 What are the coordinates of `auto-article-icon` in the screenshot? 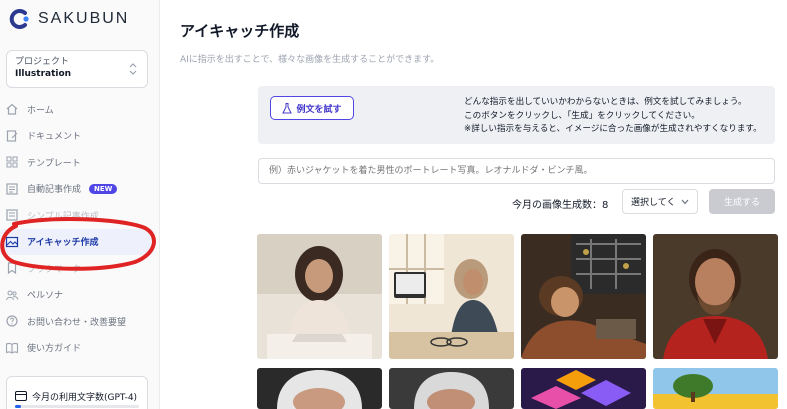 It's located at (12, 189).